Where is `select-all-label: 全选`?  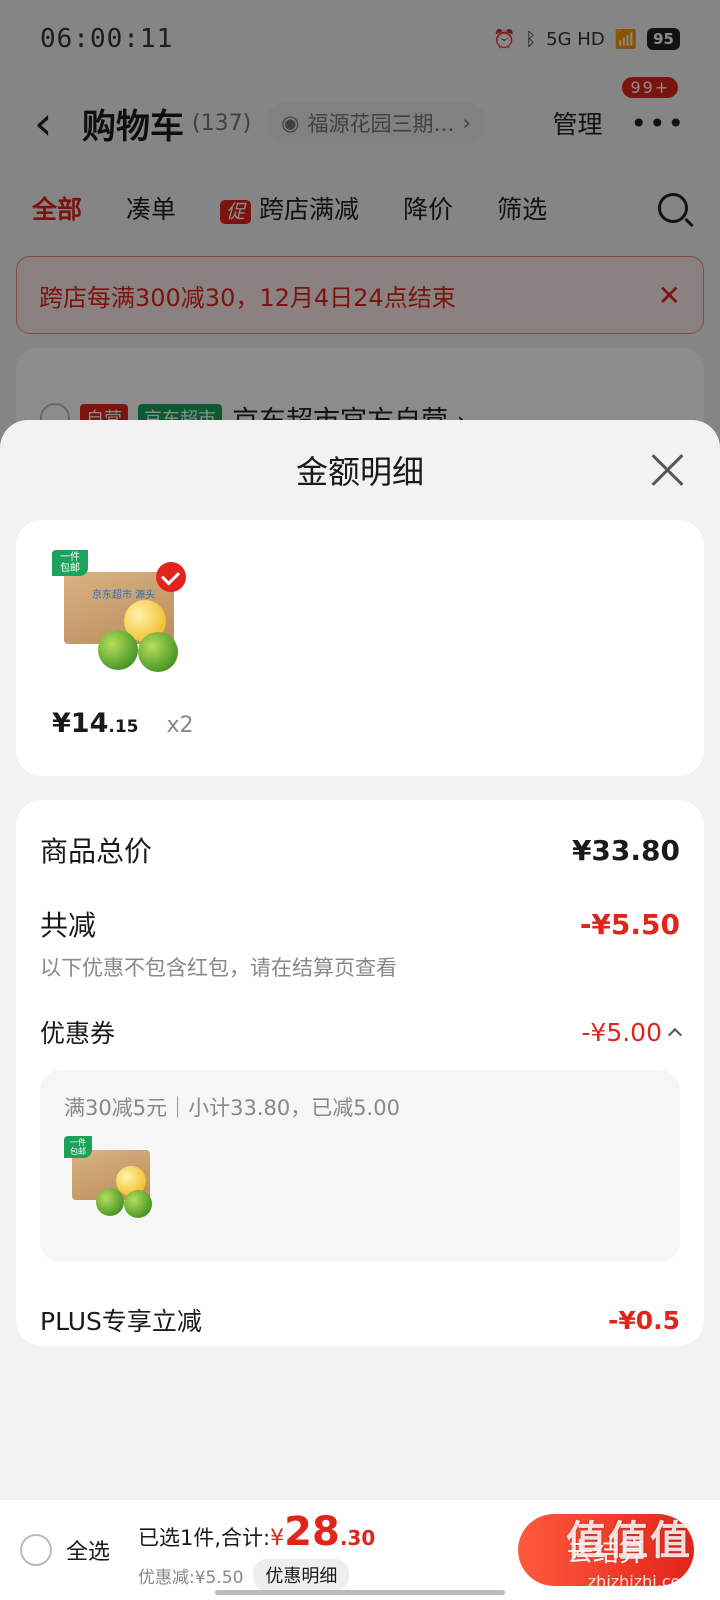
select-all-label: 全选 is located at coordinates (88, 1552).